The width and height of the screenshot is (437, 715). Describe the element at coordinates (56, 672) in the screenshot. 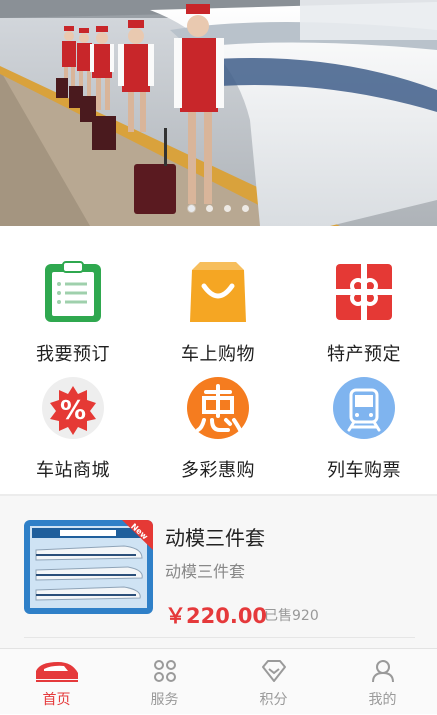

I see `train-front-icon` at that location.